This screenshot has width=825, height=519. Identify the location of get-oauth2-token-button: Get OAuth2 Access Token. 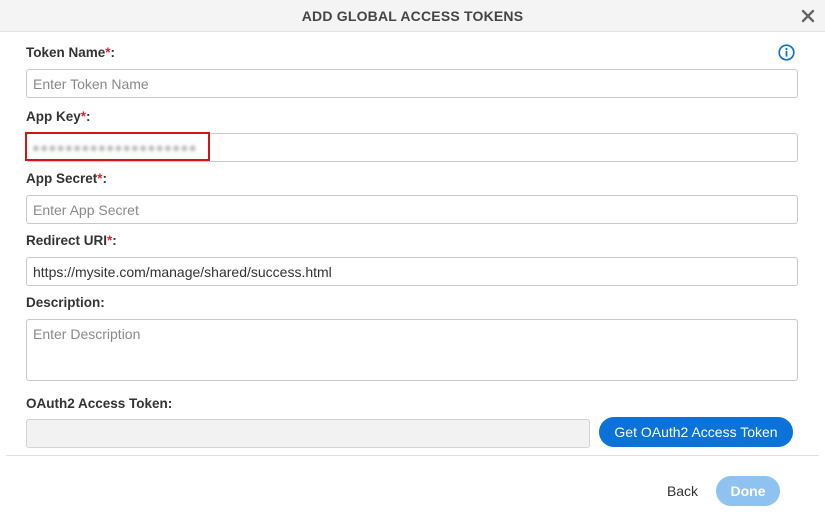
(696, 432).